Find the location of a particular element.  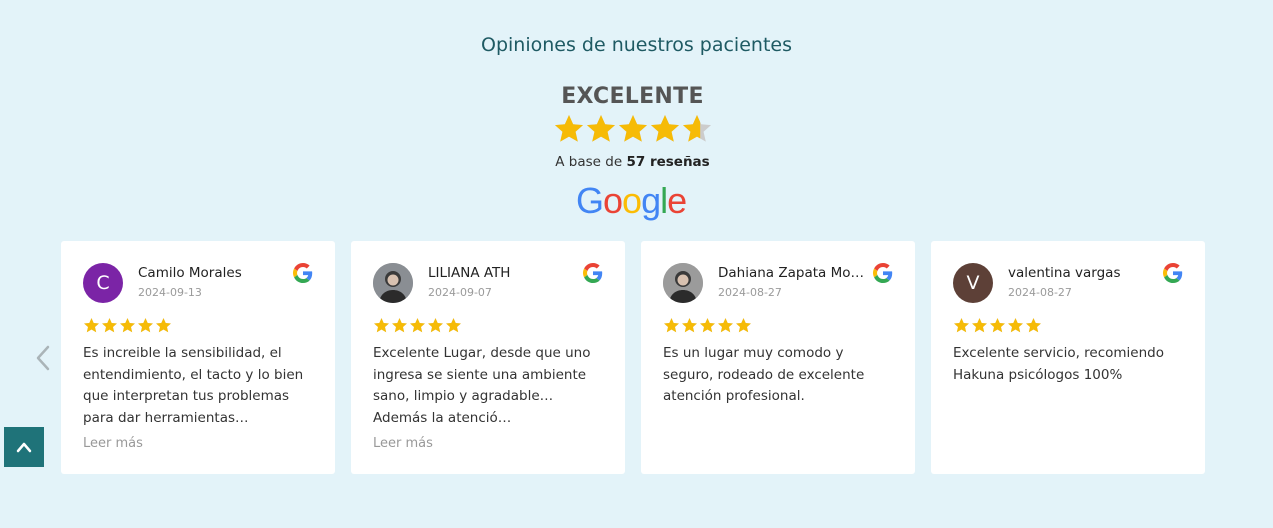

avatar: C is located at coordinates (103, 283).